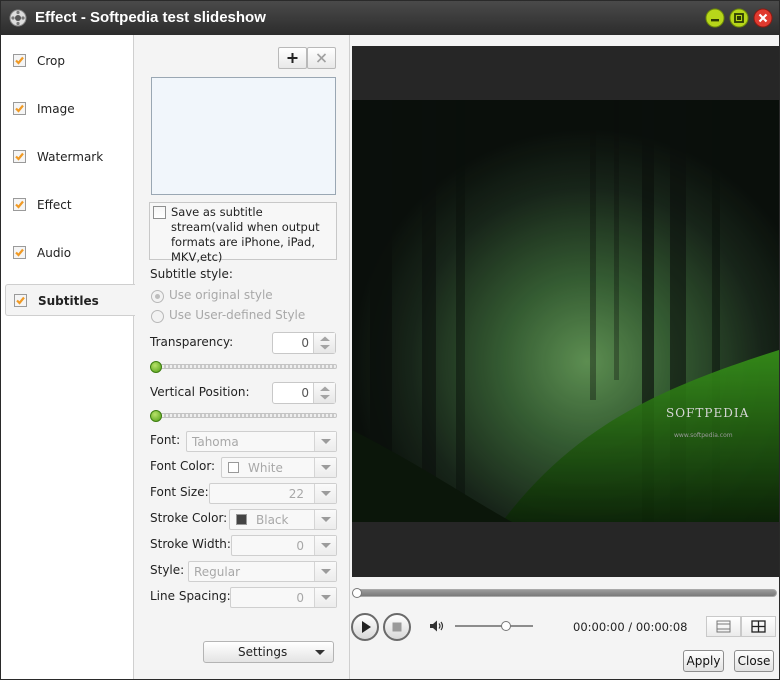 This screenshot has width=780, height=680. Describe the element at coordinates (754, 661) in the screenshot. I see `close-button: Close` at that location.